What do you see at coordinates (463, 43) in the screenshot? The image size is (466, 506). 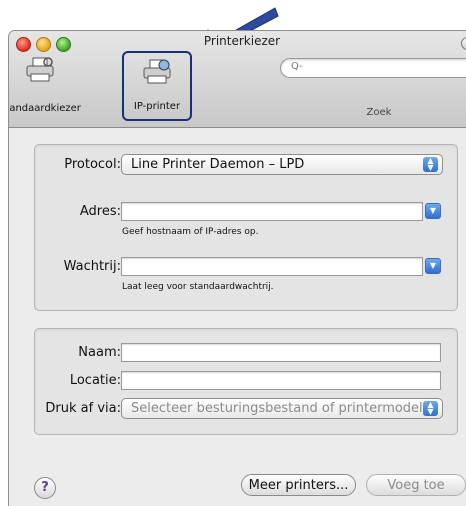 I see `toolbar-toggle-button` at bounding box center [463, 43].